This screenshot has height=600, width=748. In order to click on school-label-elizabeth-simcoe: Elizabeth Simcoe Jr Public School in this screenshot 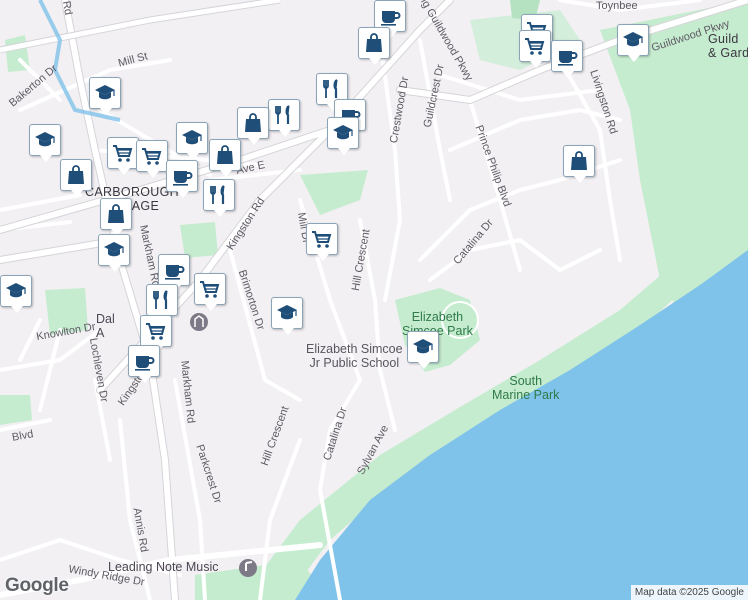, I will do `click(354, 356)`.